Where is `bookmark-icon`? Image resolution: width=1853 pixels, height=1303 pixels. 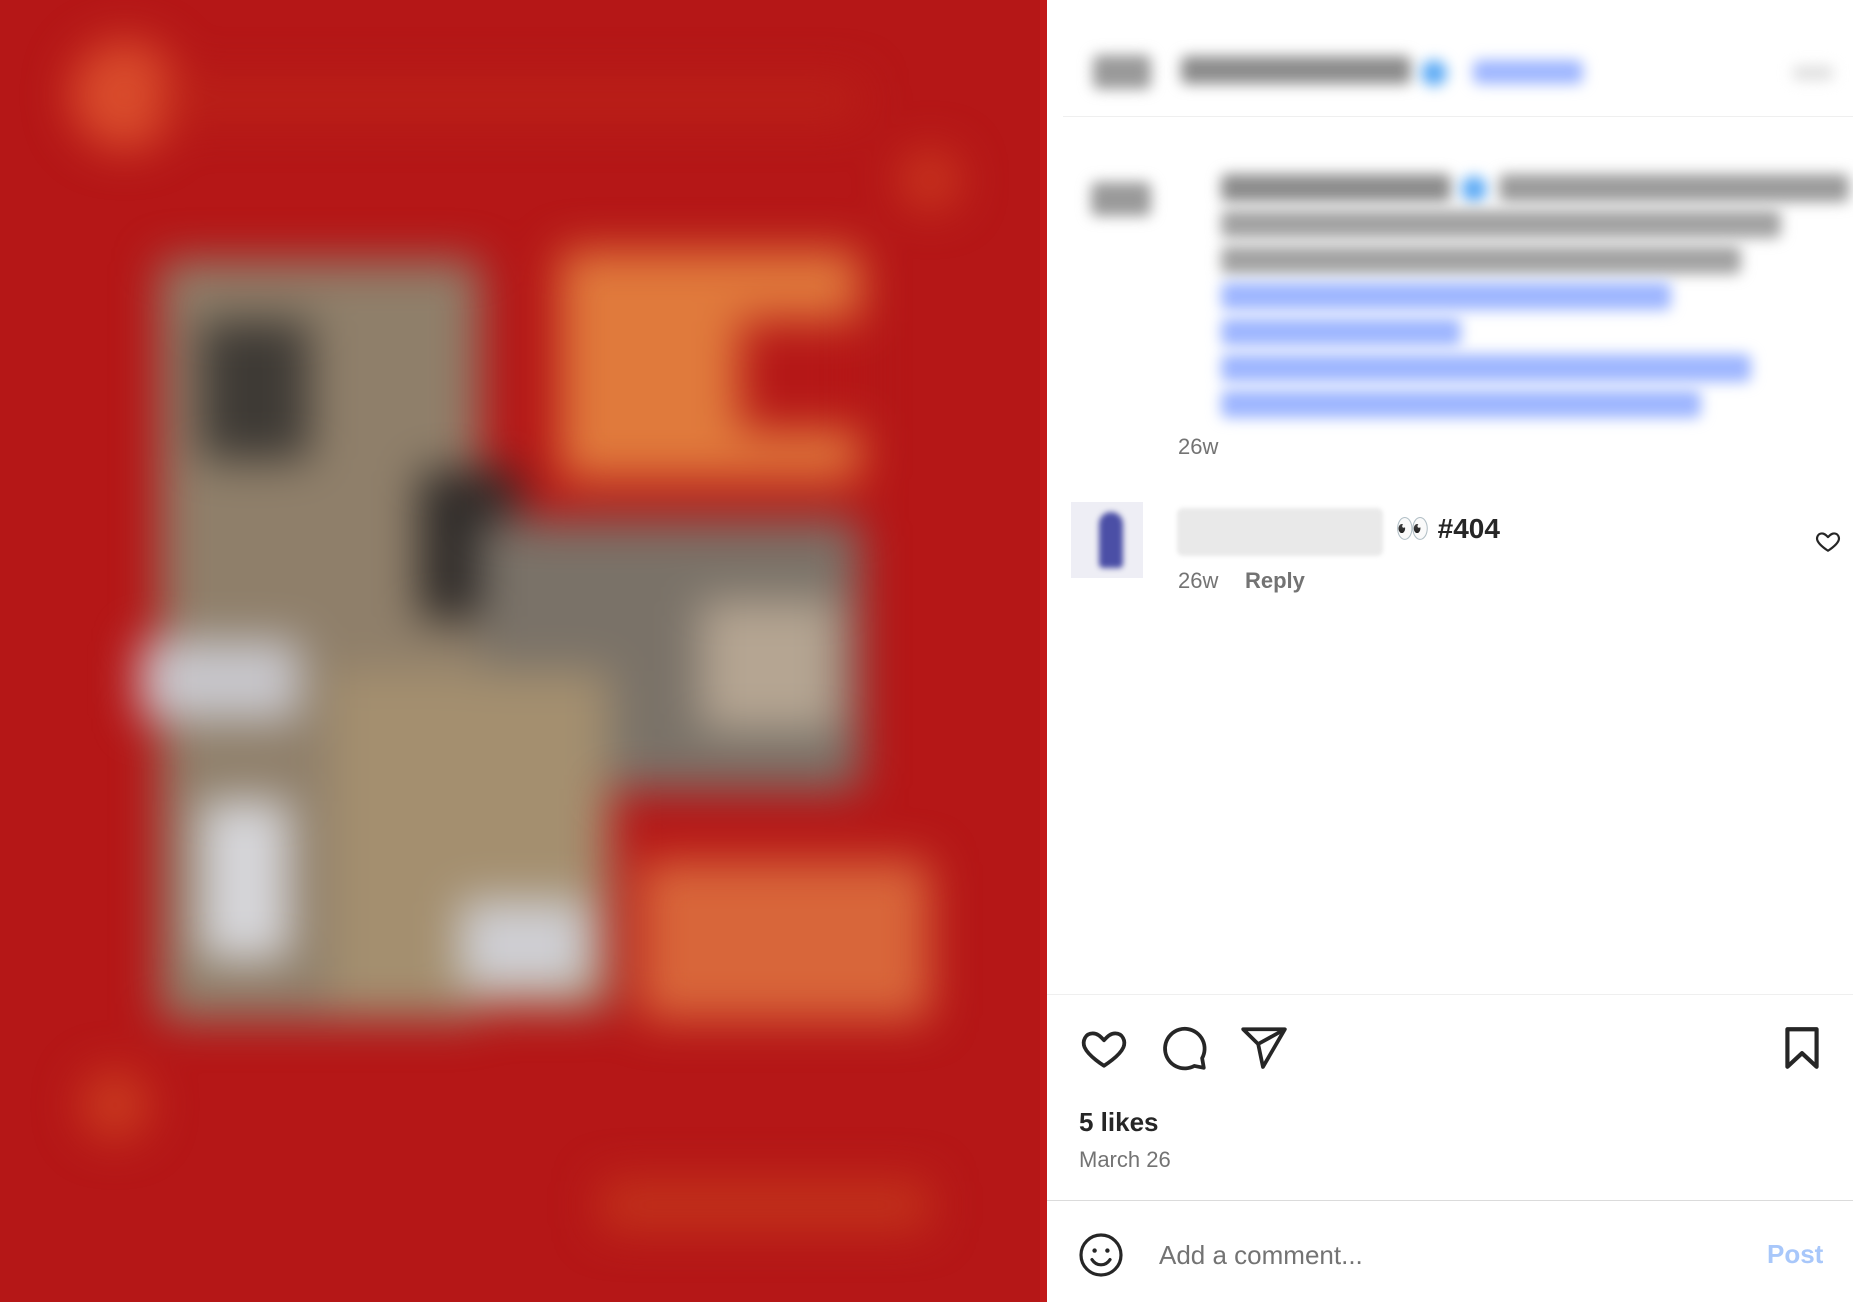 bookmark-icon is located at coordinates (1802, 1048).